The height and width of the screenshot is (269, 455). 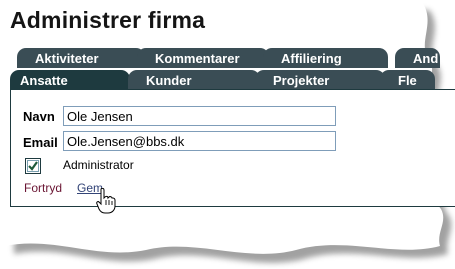 What do you see at coordinates (199, 116) in the screenshot?
I see `name-field` at bounding box center [199, 116].